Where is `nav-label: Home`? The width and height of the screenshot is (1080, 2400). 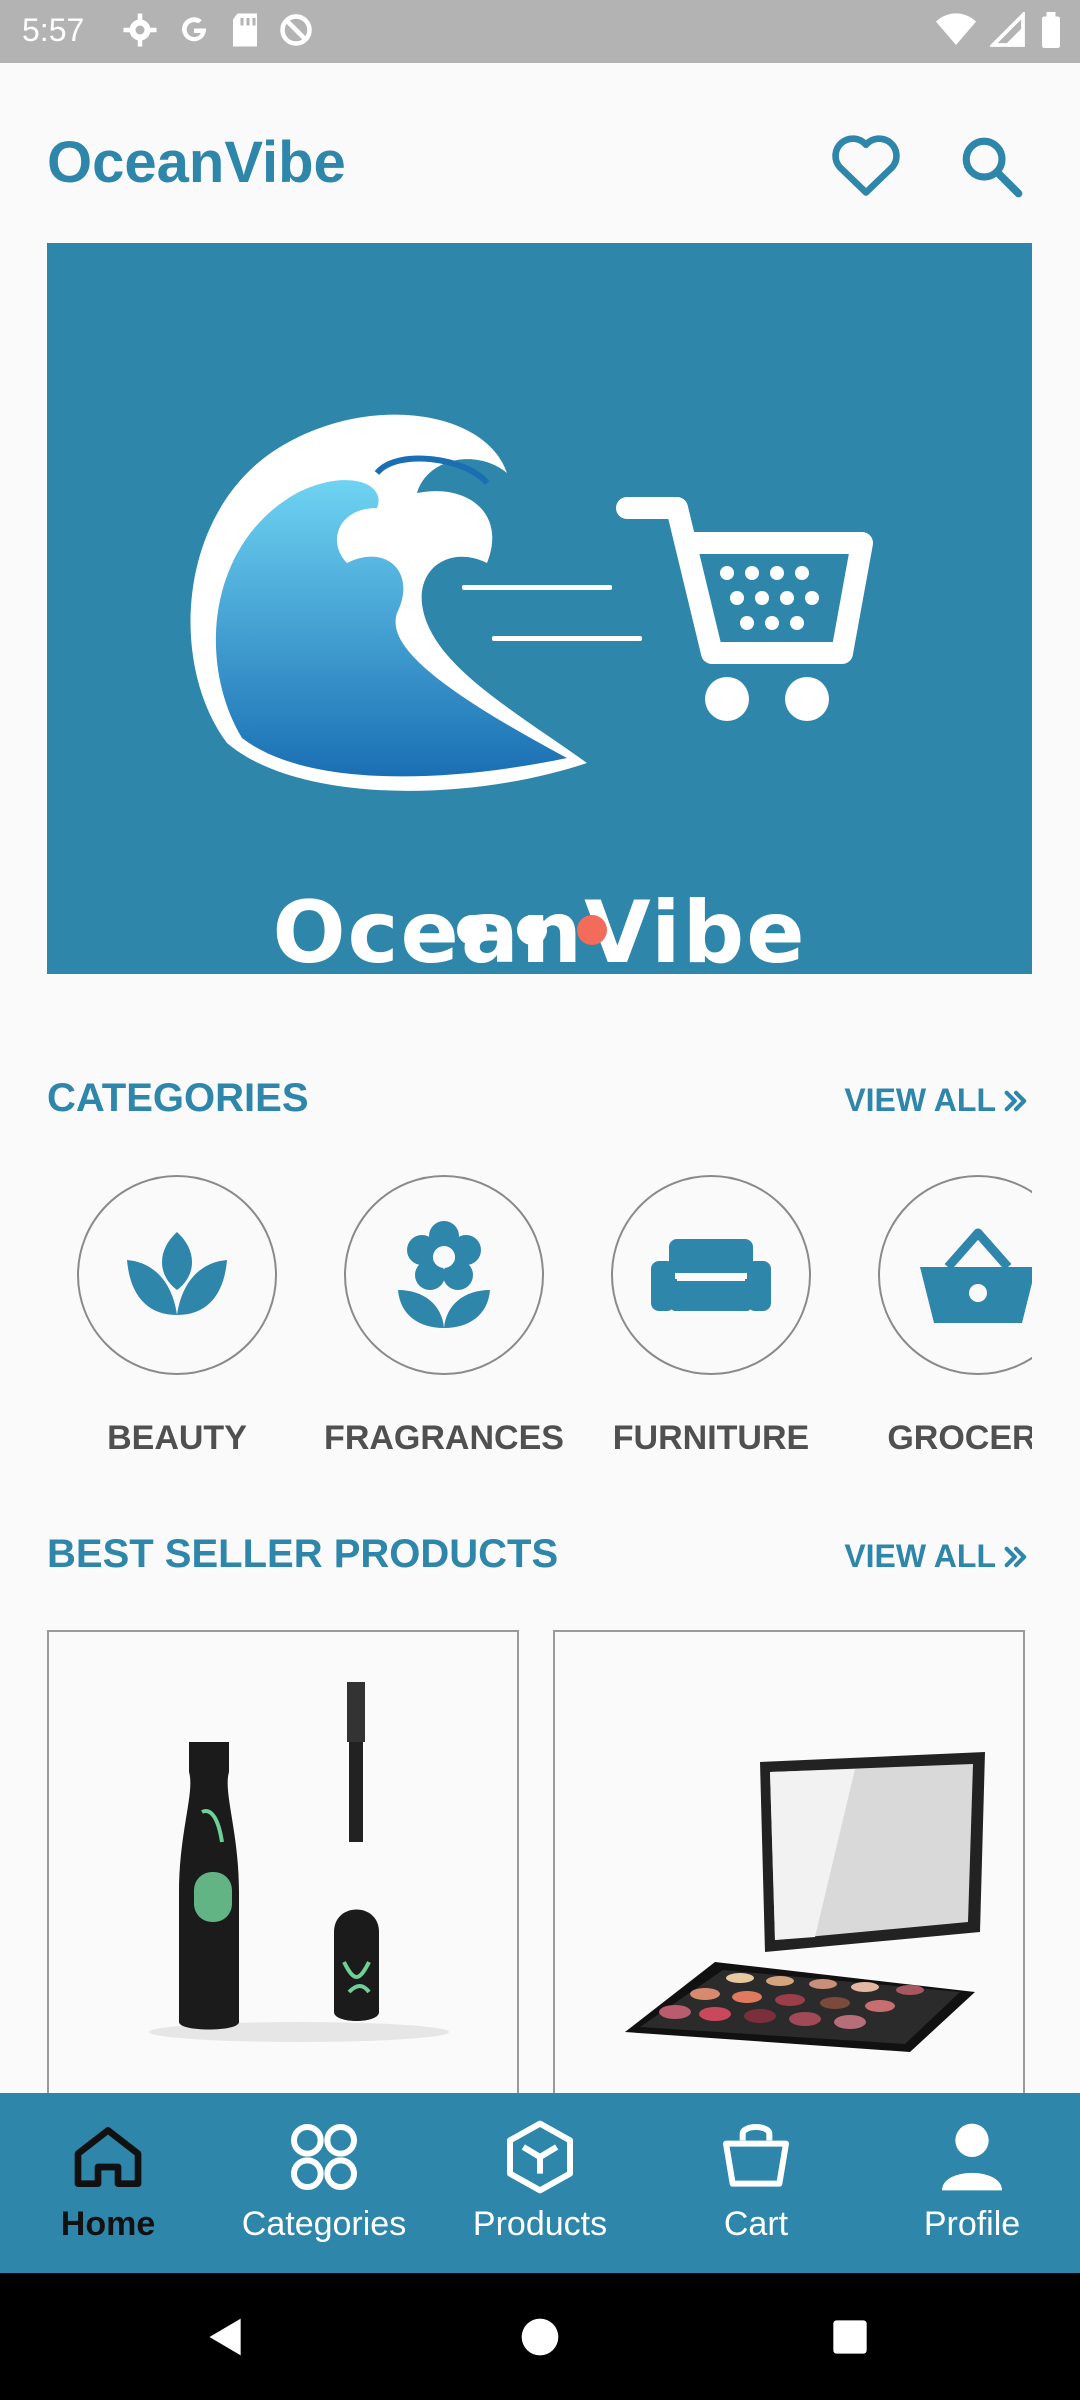 nav-label: Home is located at coordinates (108, 2224).